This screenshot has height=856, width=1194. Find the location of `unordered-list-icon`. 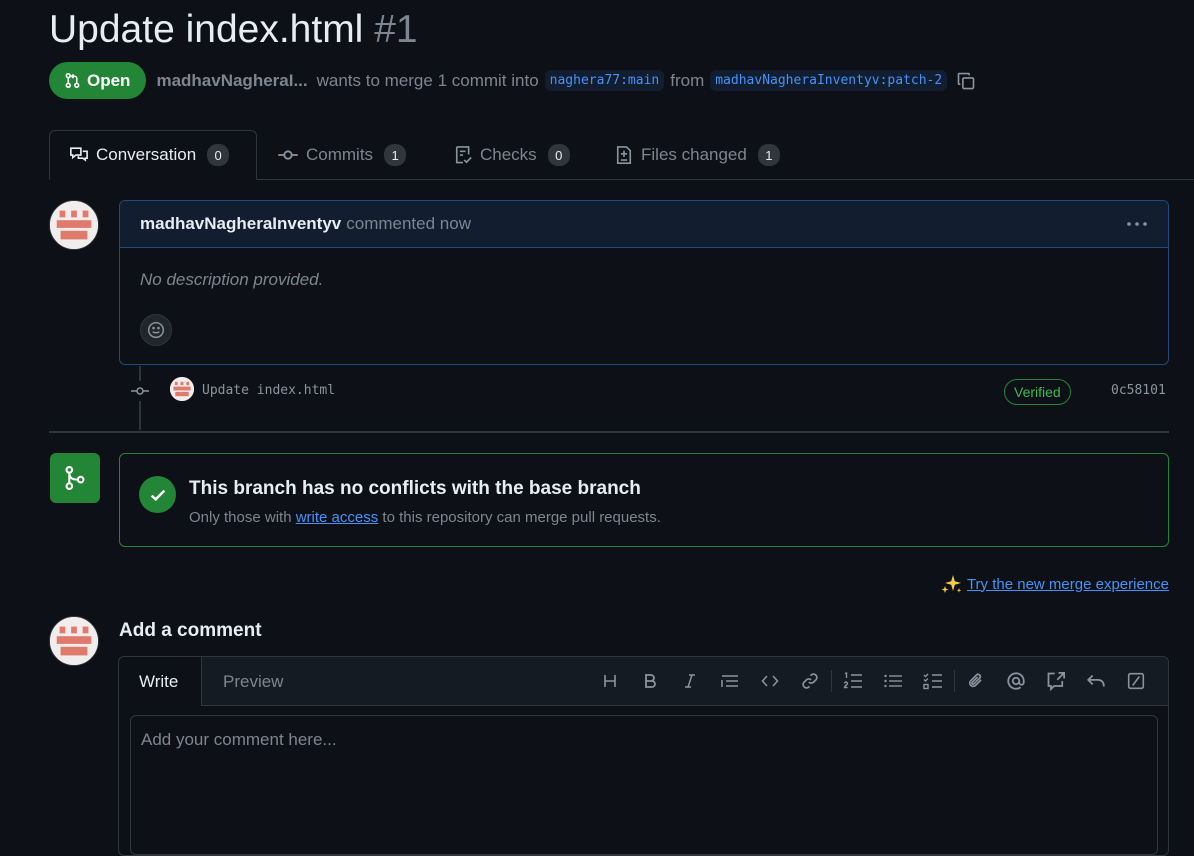

unordered-list-icon is located at coordinates (893, 681).